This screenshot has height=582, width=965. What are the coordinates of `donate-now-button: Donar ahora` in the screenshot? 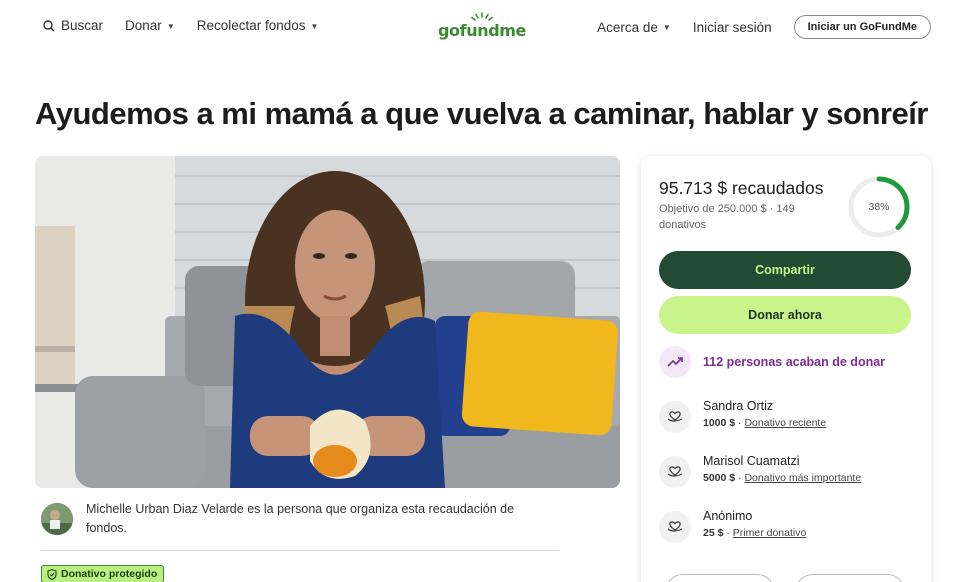 It's located at (785, 315).